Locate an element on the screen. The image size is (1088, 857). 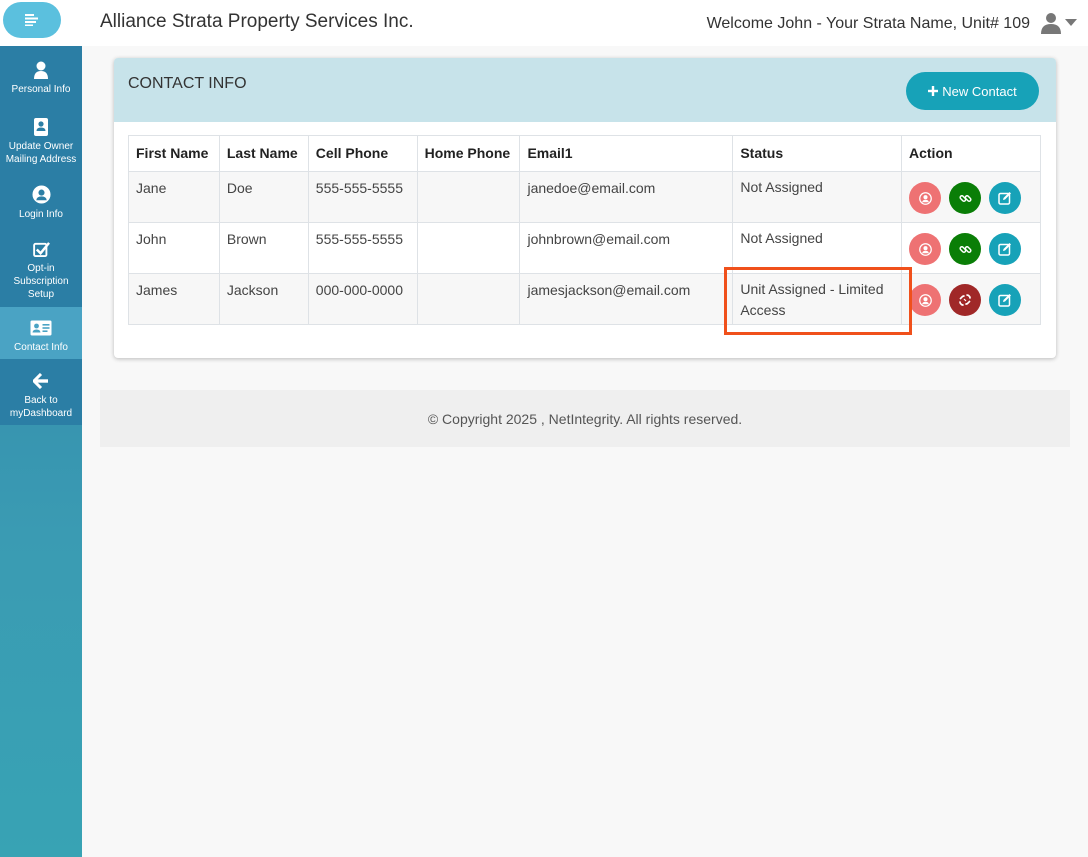
panel-title: CONTACT INFO is located at coordinates (187, 83).